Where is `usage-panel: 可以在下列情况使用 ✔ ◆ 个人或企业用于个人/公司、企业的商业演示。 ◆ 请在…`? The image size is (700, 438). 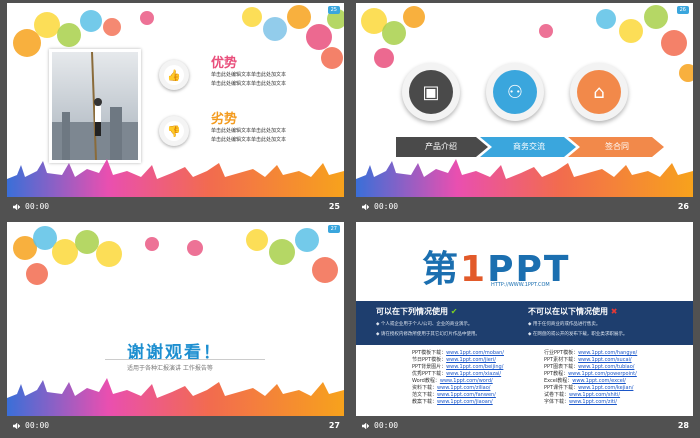
usage-panel: 可以在下列情况使用 ✔ ◆ 个人或企业用于个人/公司、企业的商业演示。 ◆ 请在… is located at coordinates (524, 323).